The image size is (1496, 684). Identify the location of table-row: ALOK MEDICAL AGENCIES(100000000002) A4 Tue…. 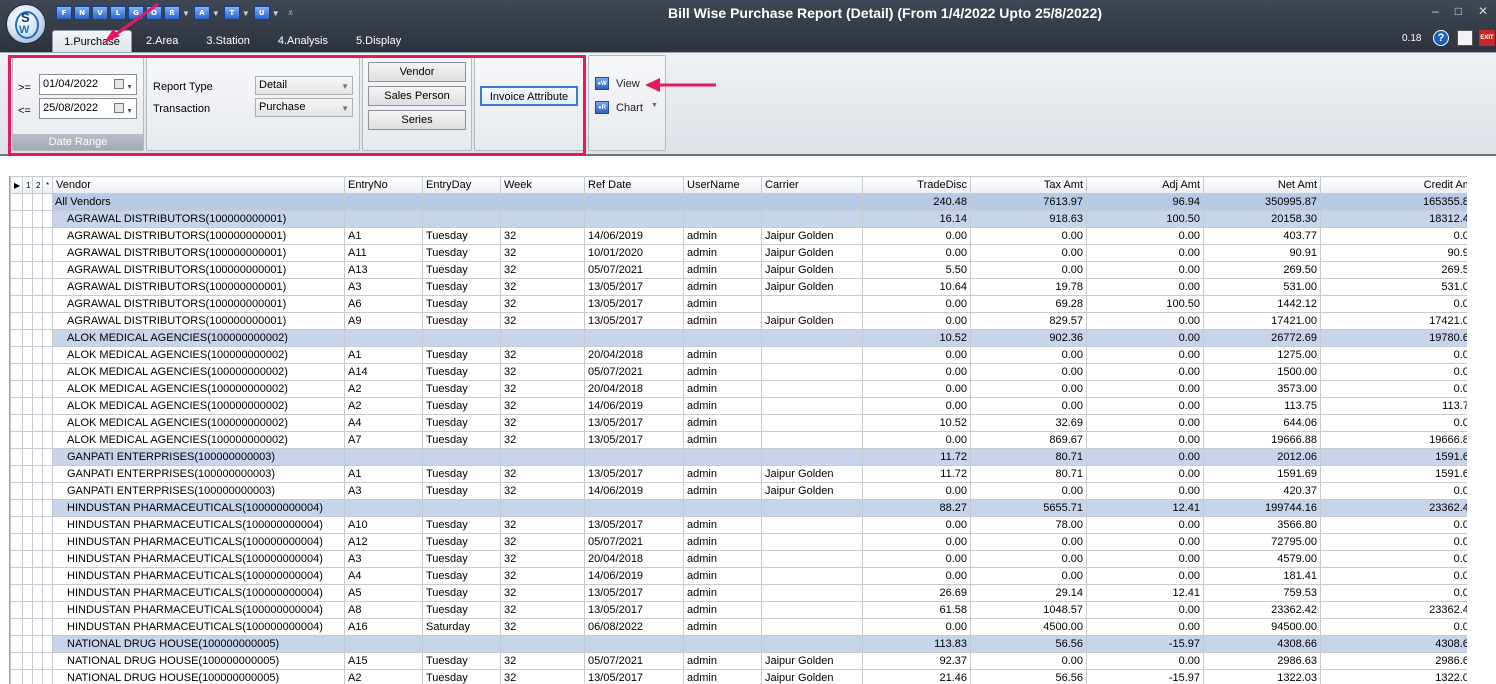
(738, 423).